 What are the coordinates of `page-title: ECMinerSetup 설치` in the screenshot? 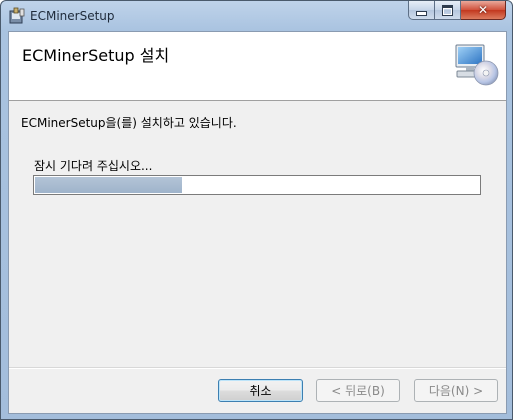 It's located at (96, 55).